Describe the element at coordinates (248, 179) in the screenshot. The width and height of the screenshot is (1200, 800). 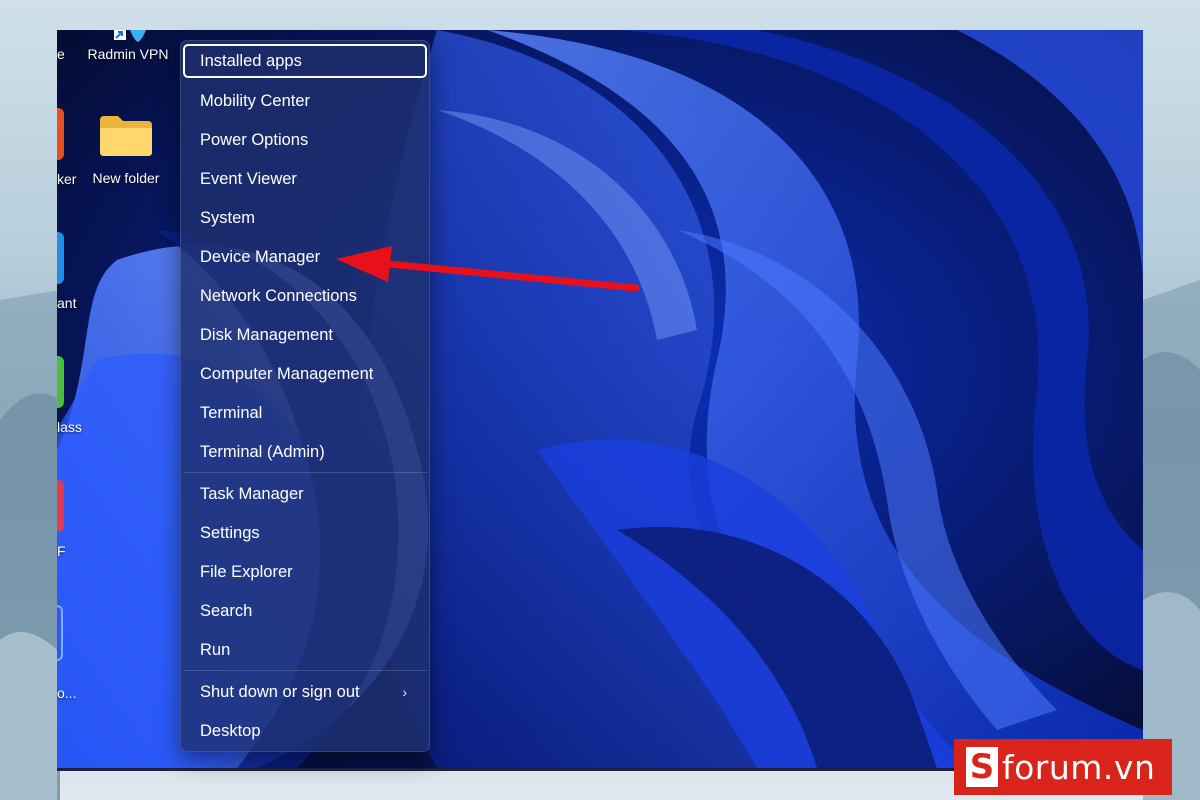
I see `menu-item-label: Event Viewer` at that location.